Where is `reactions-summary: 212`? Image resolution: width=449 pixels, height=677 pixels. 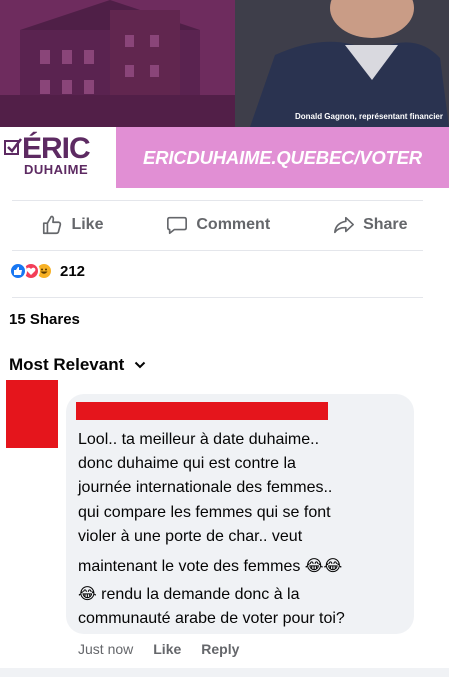 reactions-summary: 212 is located at coordinates (47, 271).